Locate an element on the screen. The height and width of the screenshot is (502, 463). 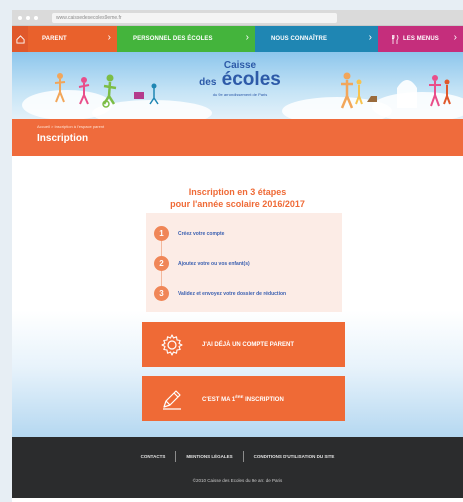
nav-item-nous-connaitre: Nous connaître › is located at coordinates (316, 39).